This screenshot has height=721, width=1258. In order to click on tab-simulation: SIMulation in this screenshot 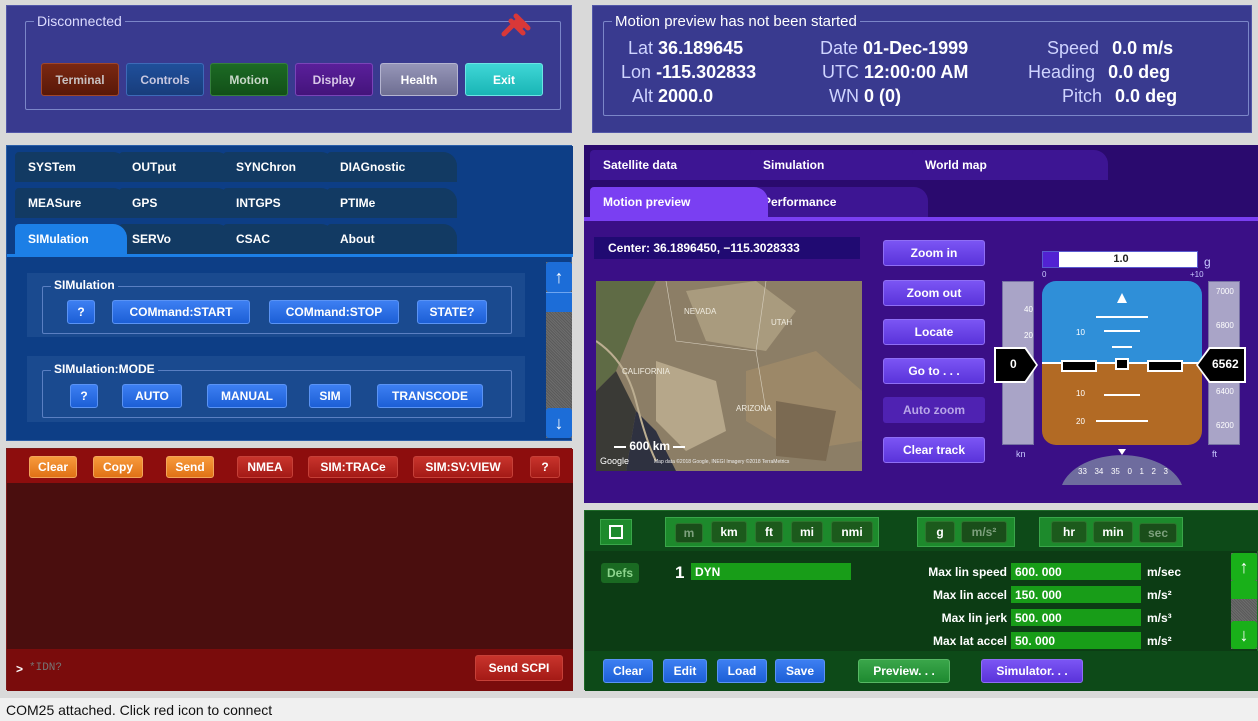, I will do `click(71, 239)`.